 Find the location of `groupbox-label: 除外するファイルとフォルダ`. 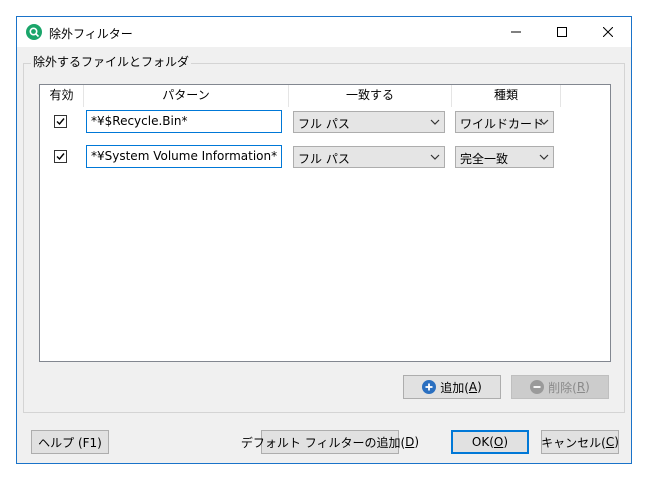

groupbox-label: 除外するファイルとフォルダ is located at coordinates (111, 61).